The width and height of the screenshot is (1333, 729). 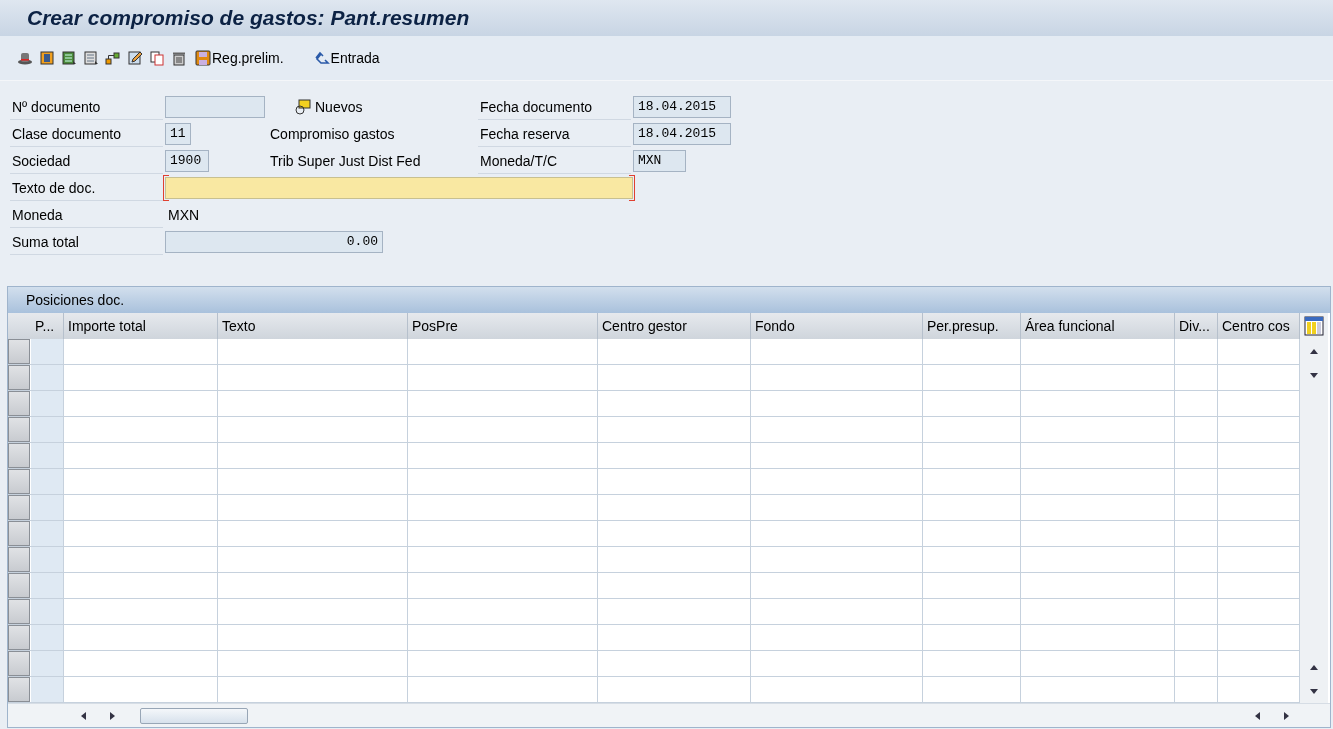 I want to click on input-field: 1900, so click(x=187, y=160).